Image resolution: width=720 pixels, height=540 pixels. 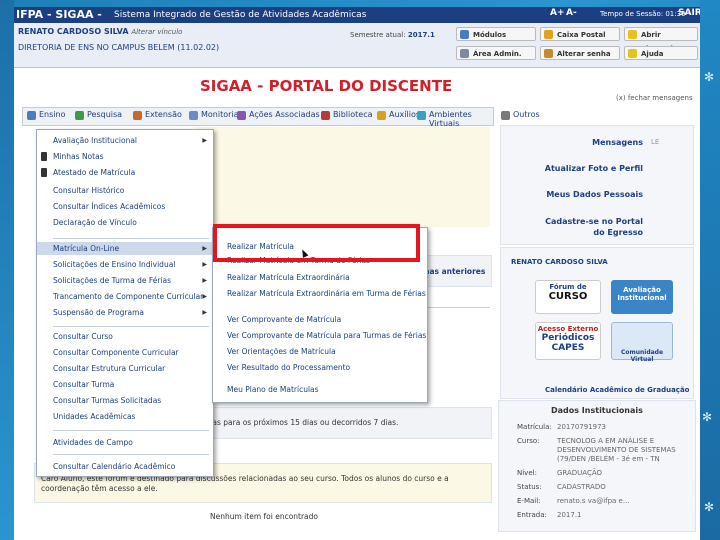 What do you see at coordinates (125, 172) in the screenshot?
I see `dd-atestado-matricula: Atestado de Matrícula` at bounding box center [125, 172].